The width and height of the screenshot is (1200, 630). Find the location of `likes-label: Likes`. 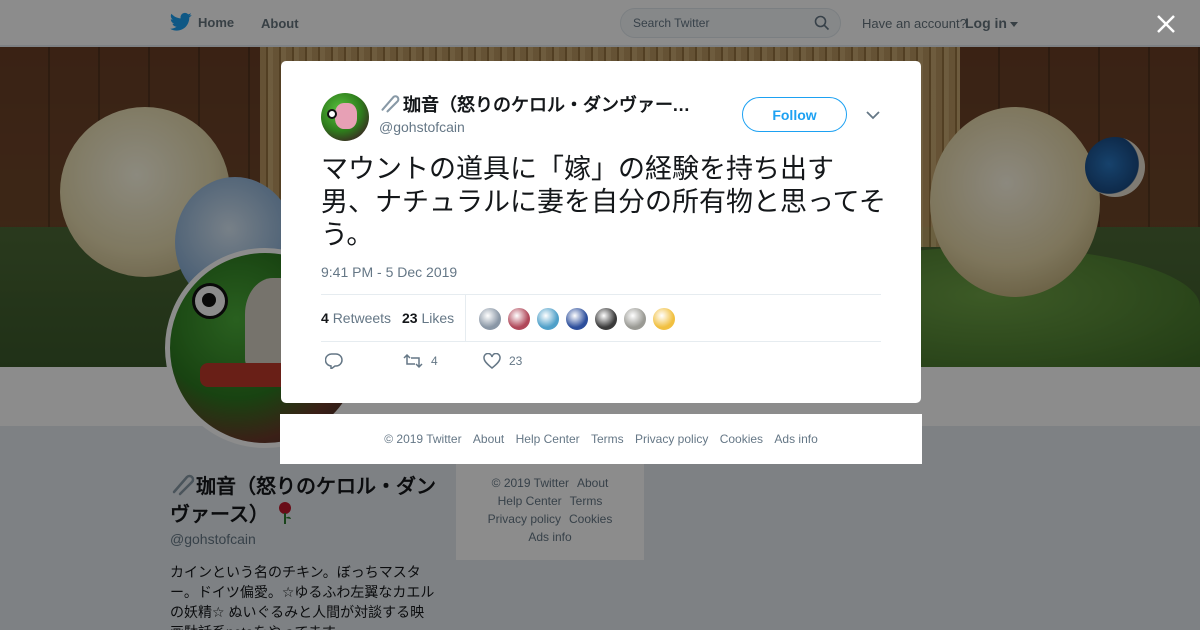

likes-label: Likes is located at coordinates (438, 318).